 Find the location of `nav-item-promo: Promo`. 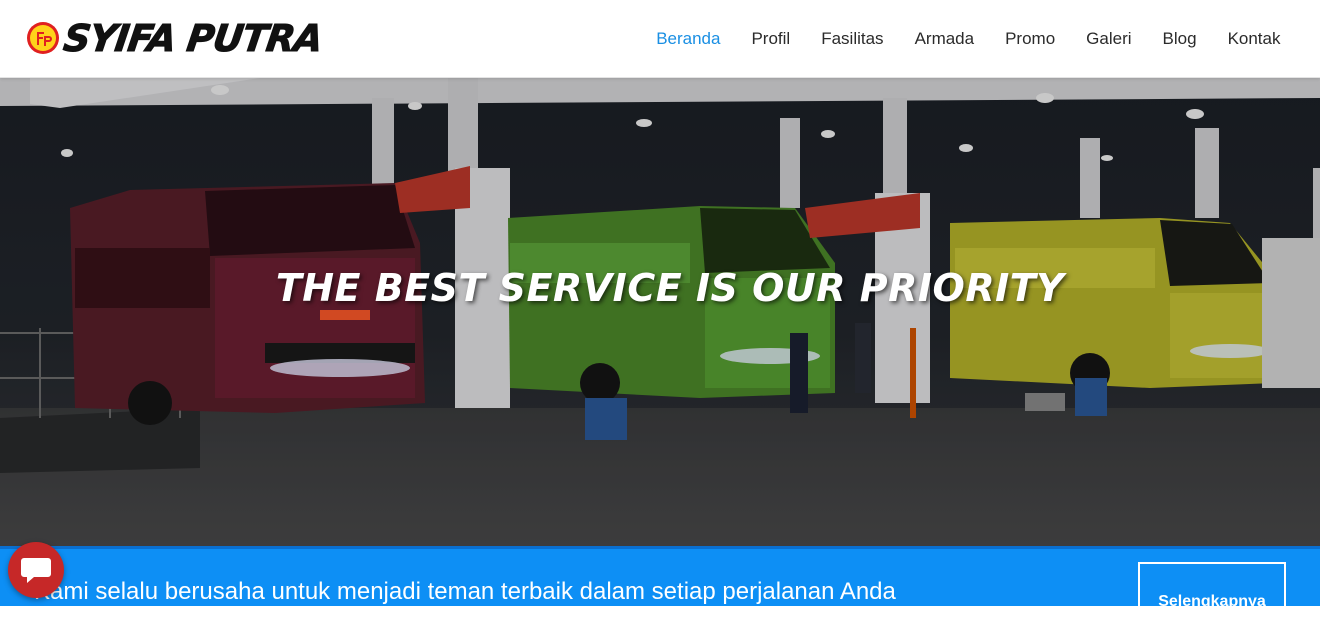

nav-item-promo: Promo is located at coordinates (1030, 39).